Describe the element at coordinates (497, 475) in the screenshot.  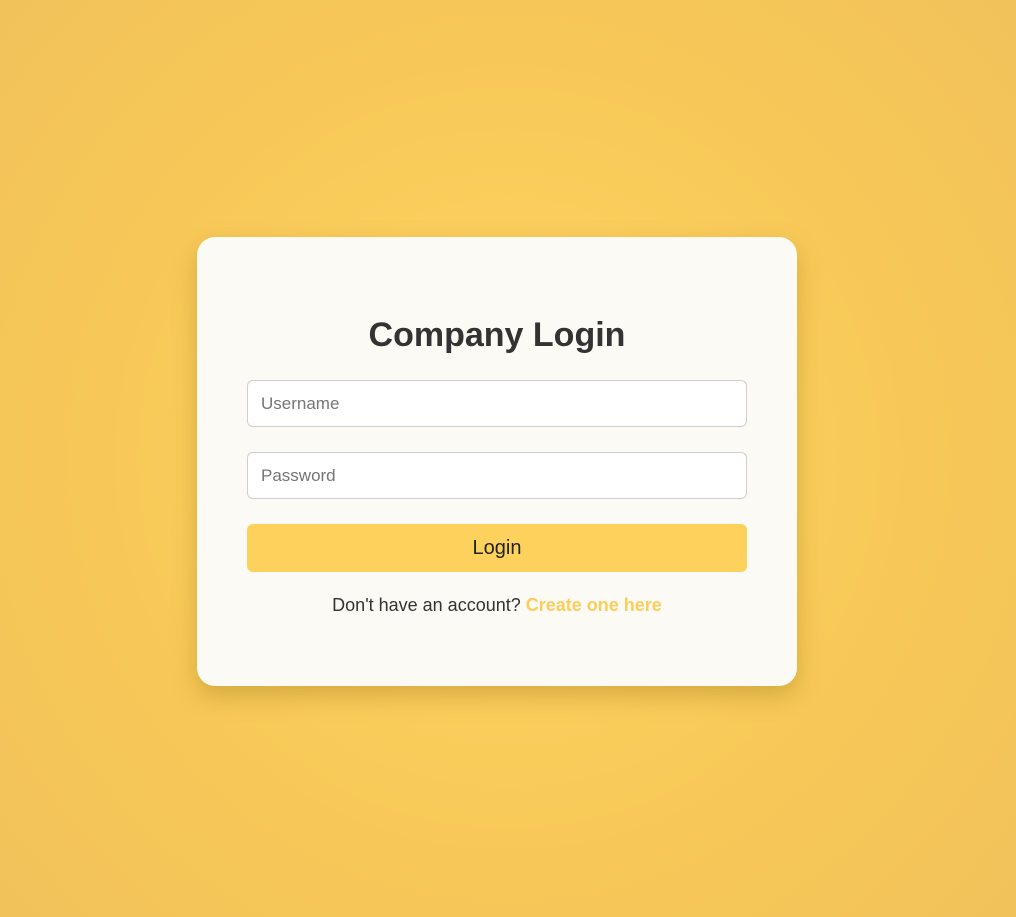
I see `password-input` at that location.